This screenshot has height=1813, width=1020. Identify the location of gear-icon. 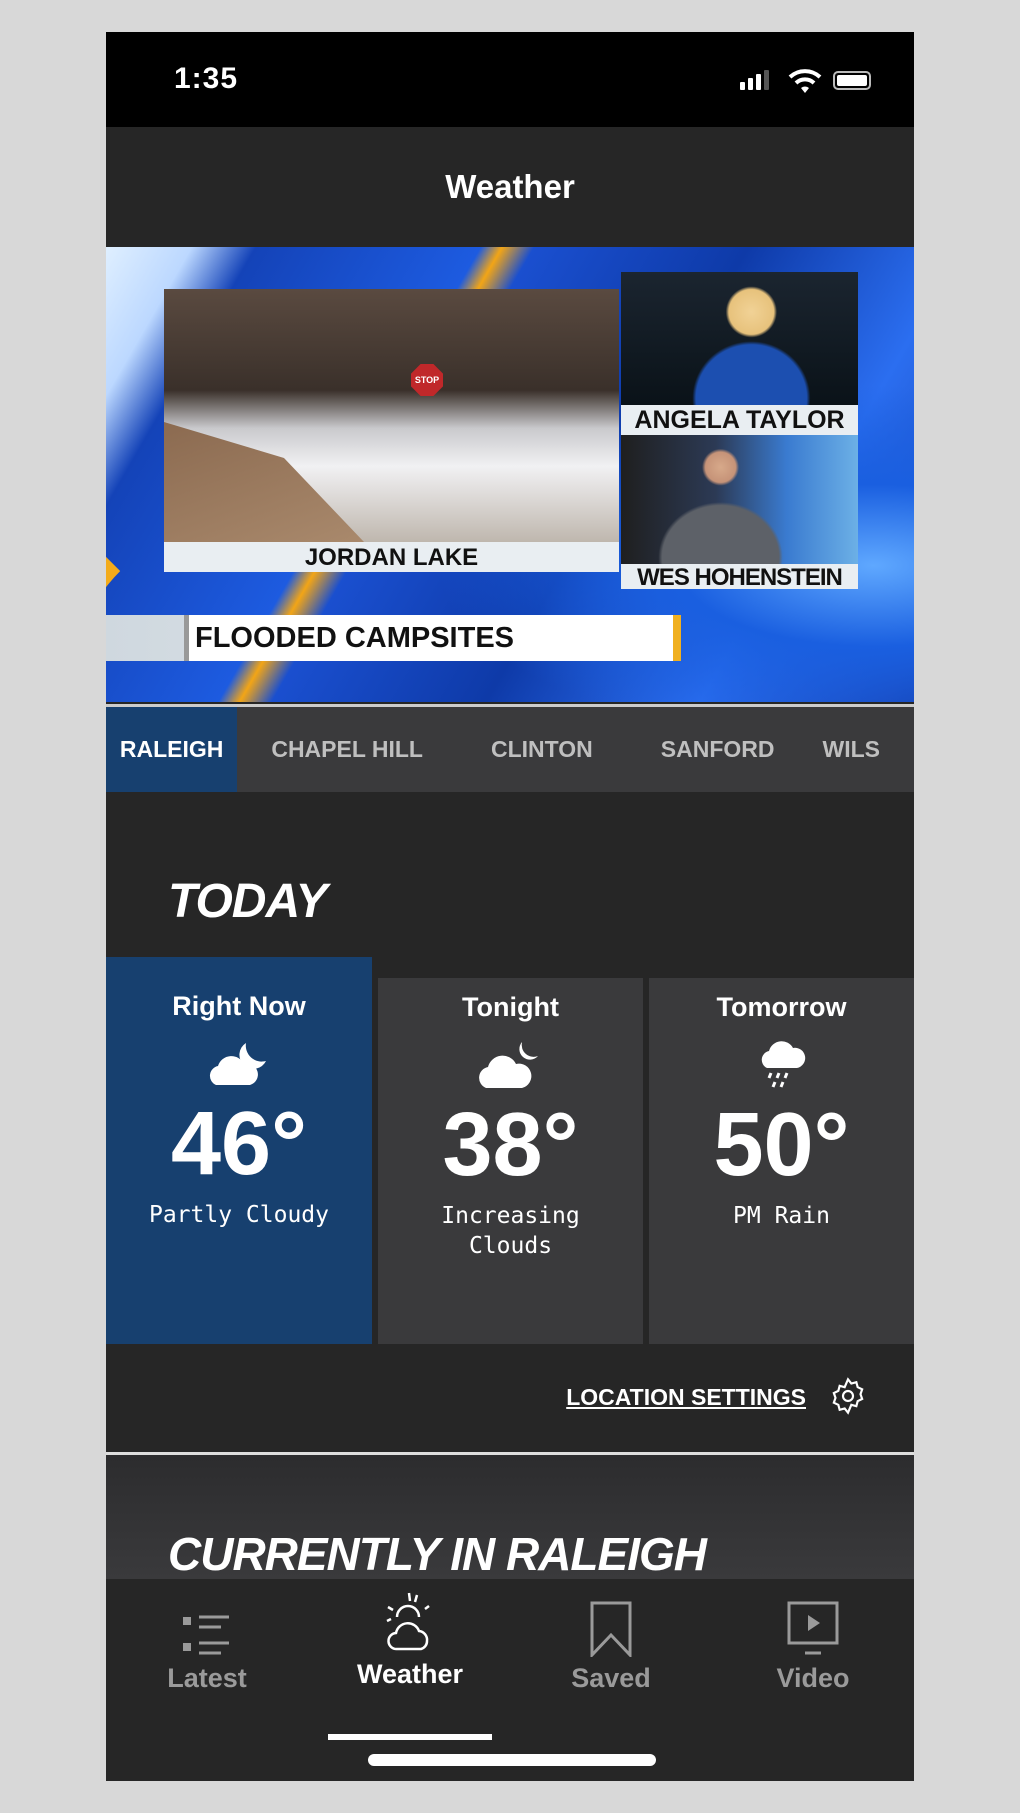
(848, 1396).